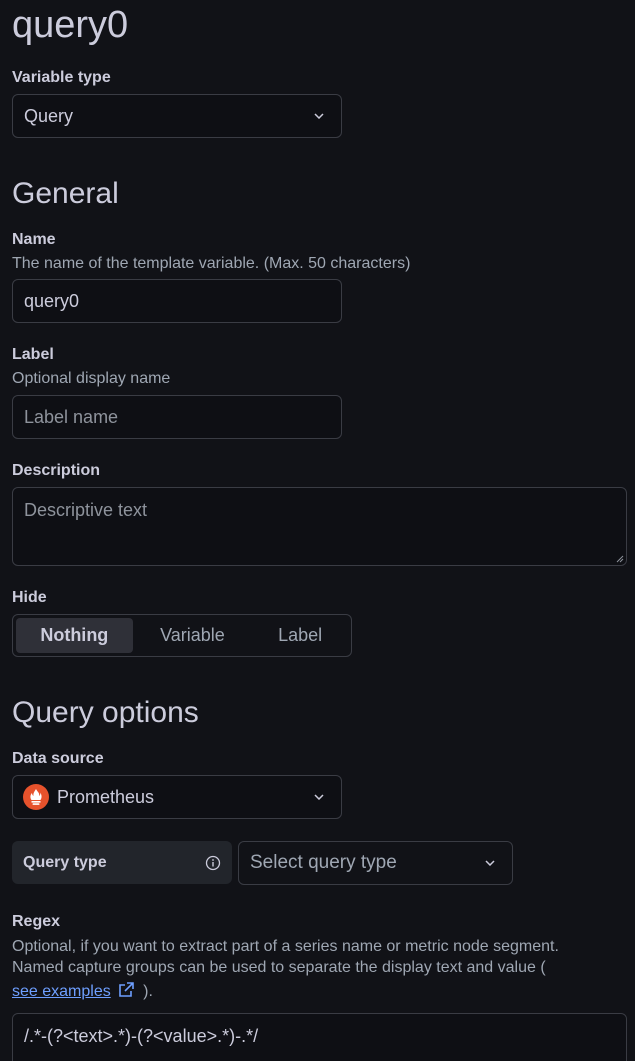  I want to click on regex-input: /.*-(?<text>.*)-(?<value>.*)-.*/, so click(319, 1037).